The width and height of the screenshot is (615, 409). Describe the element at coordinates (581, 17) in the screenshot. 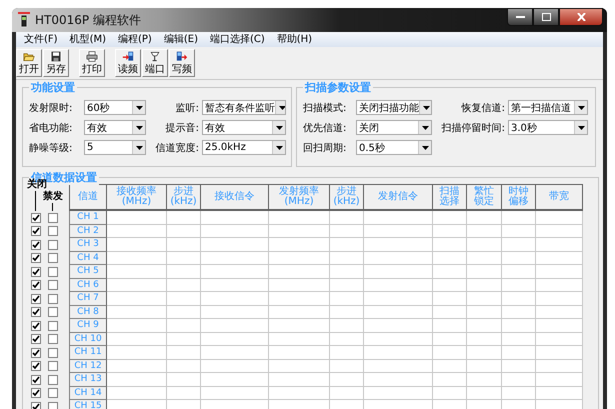

I see `close-button` at that location.